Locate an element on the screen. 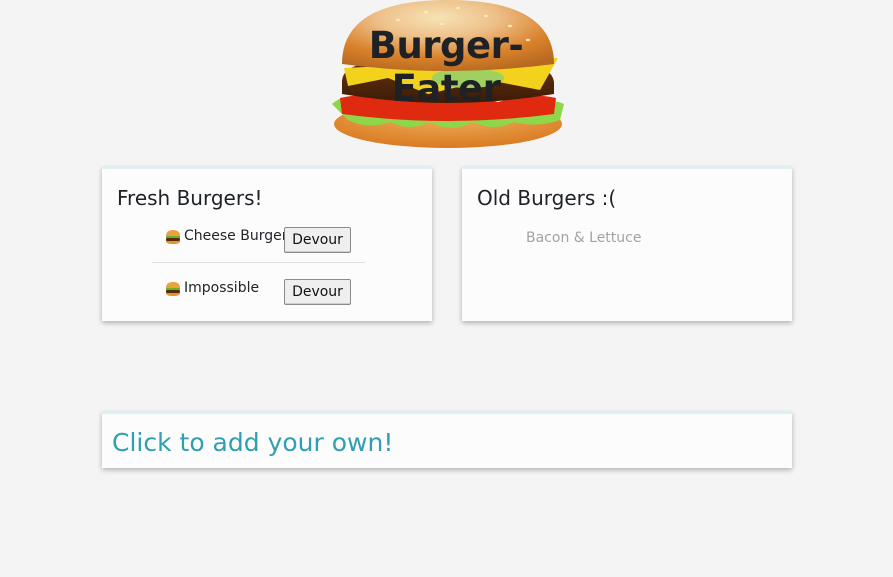  page-title: Burger-Eater is located at coordinates (446, 67).